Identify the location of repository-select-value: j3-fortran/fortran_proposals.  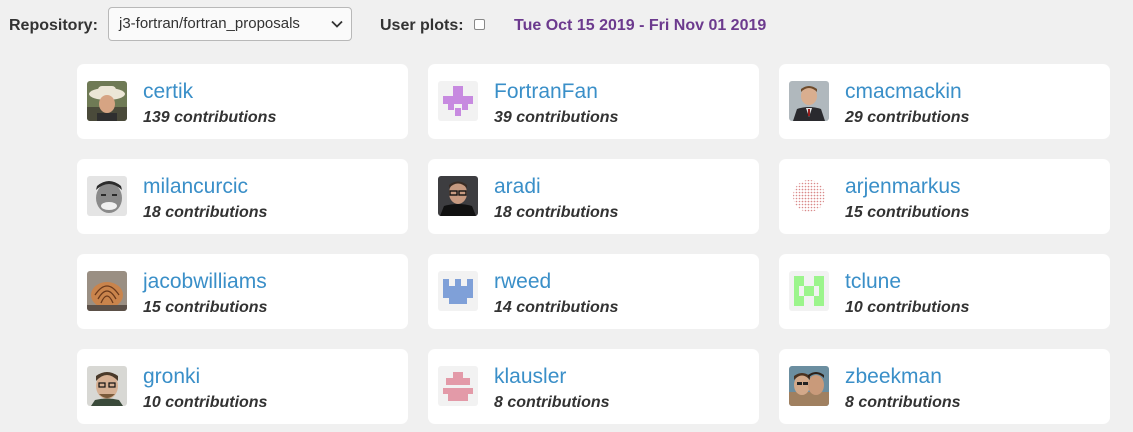
(209, 23).